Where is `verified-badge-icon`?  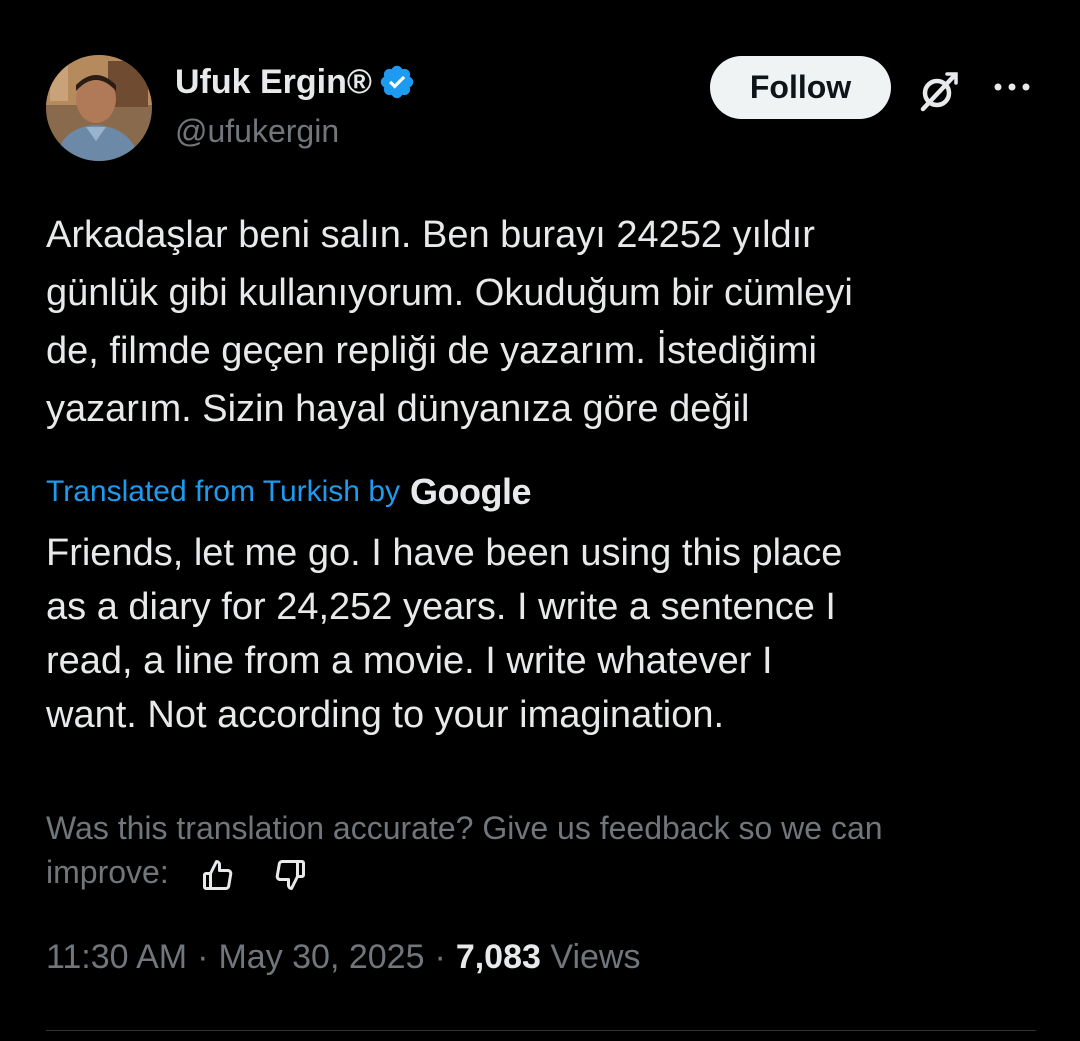 verified-badge-icon is located at coordinates (397, 82).